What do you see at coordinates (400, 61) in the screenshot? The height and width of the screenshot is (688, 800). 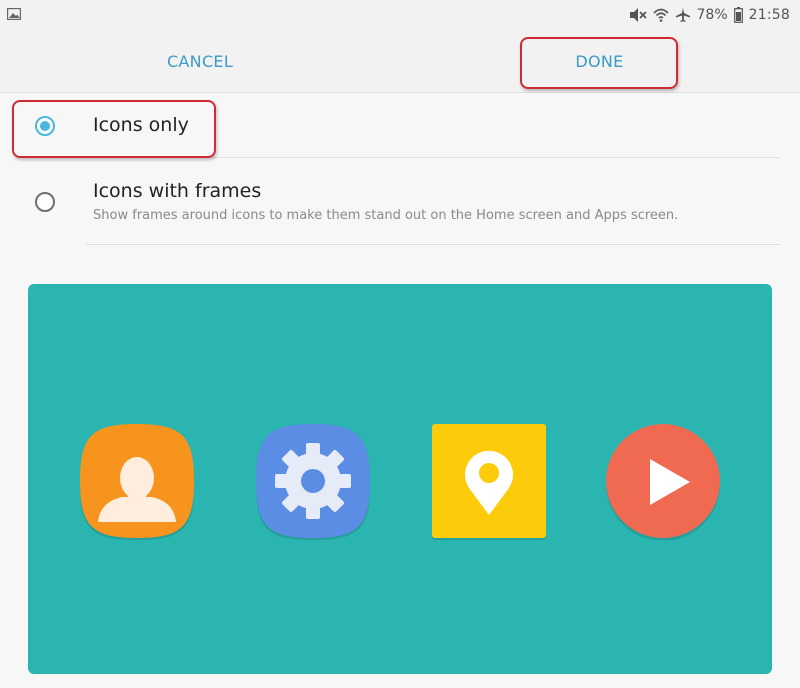 I see `action-bar: CANCEL DONE` at bounding box center [400, 61].